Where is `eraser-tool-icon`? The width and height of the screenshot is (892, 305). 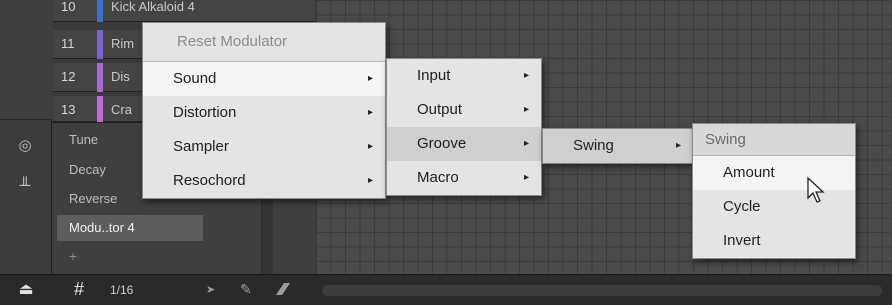 eraser-tool-icon is located at coordinates (282, 290).